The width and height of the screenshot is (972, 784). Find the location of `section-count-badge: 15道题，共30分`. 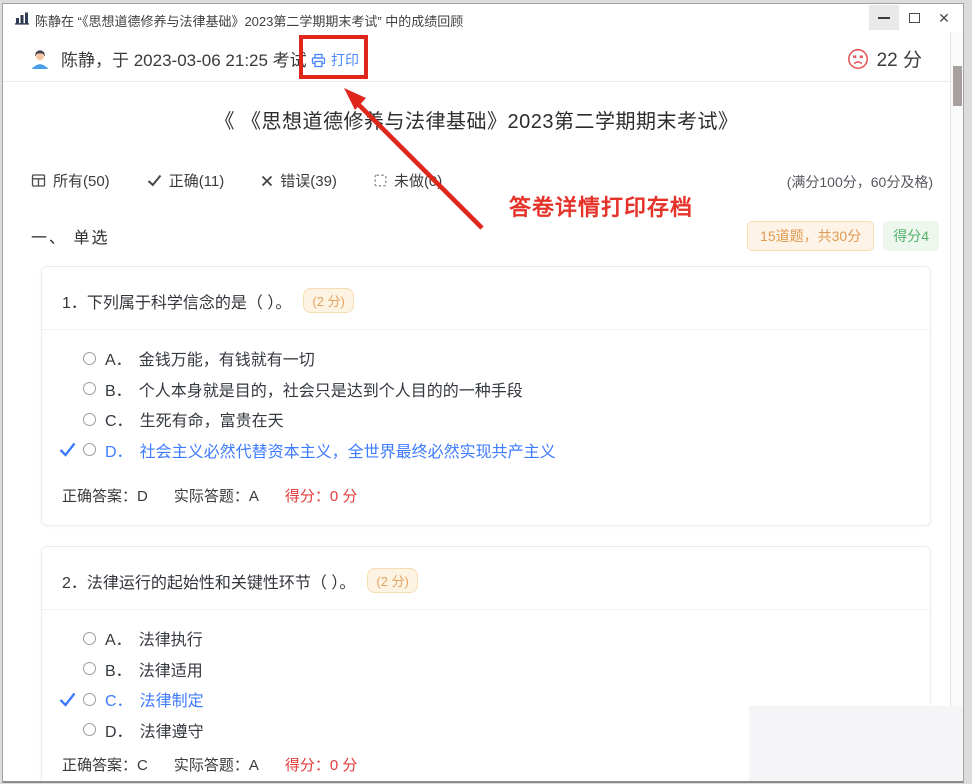

section-count-badge: 15道题，共30分 is located at coordinates (811, 236).